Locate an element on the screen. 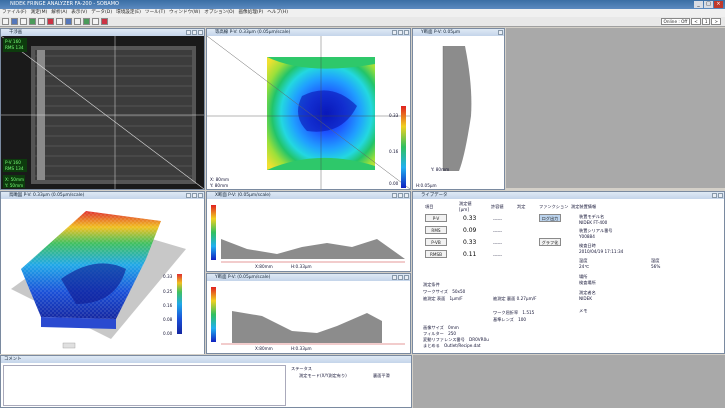  interf-pv: P-V 160 is located at coordinates (13, 41).